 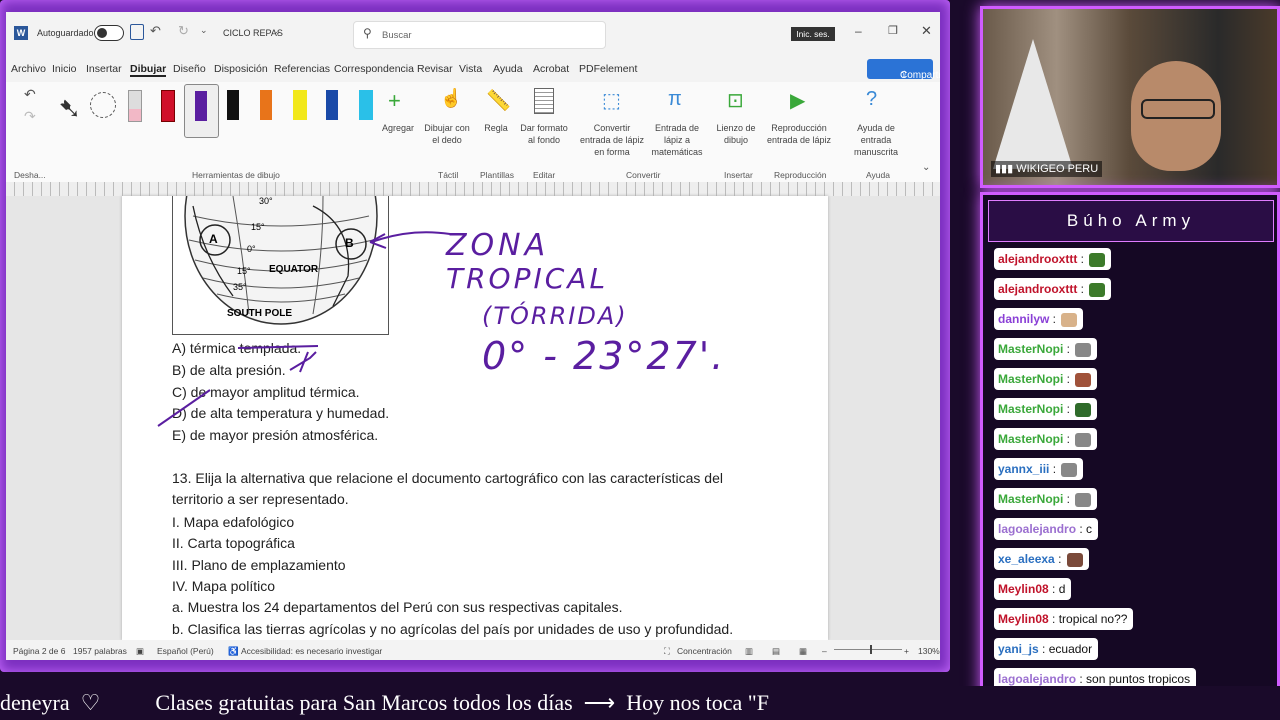 What do you see at coordinates (302, 69) in the screenshot?
I see `tab-referencias: Referencias` at bounding box center [302, 69].